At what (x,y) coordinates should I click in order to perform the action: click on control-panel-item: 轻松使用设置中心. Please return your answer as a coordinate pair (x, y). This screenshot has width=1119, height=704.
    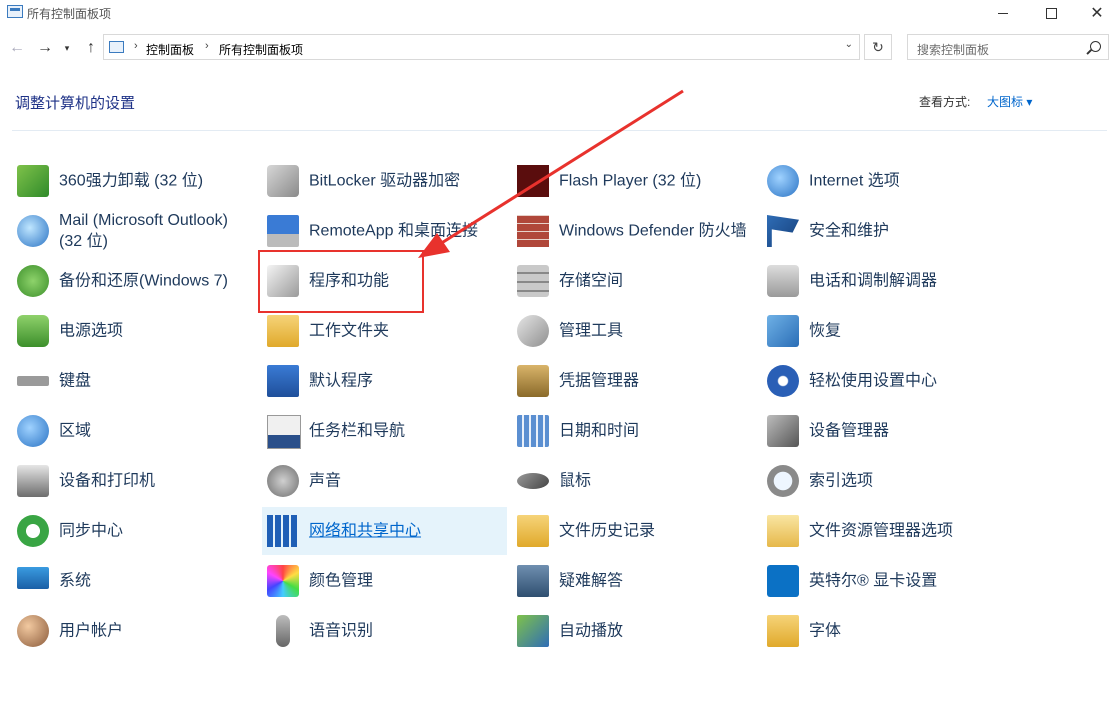
    Looking at the image, I should click on (884, 381).